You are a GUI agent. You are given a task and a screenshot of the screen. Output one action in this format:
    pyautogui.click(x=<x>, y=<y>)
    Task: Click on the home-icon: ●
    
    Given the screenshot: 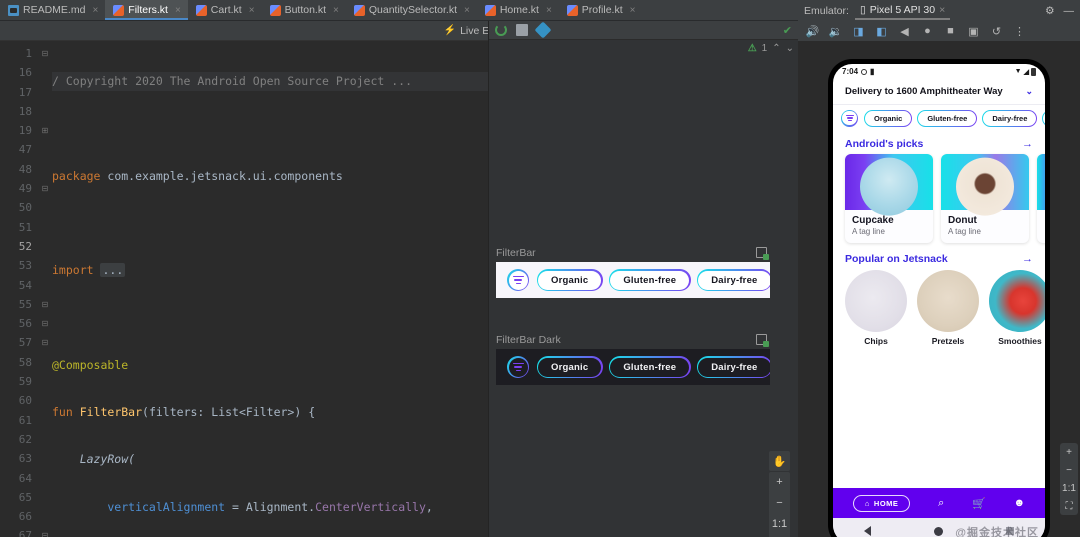 What is the action you would take?
    pyautogui.click(x=927, y=31)
    